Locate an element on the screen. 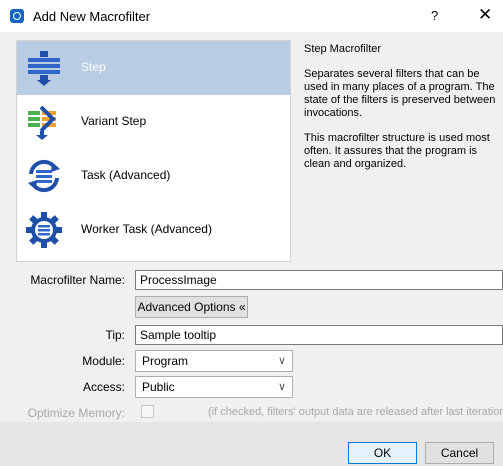  macrofilter-name-input: ProcessImage is located at coordinates (319, 280).